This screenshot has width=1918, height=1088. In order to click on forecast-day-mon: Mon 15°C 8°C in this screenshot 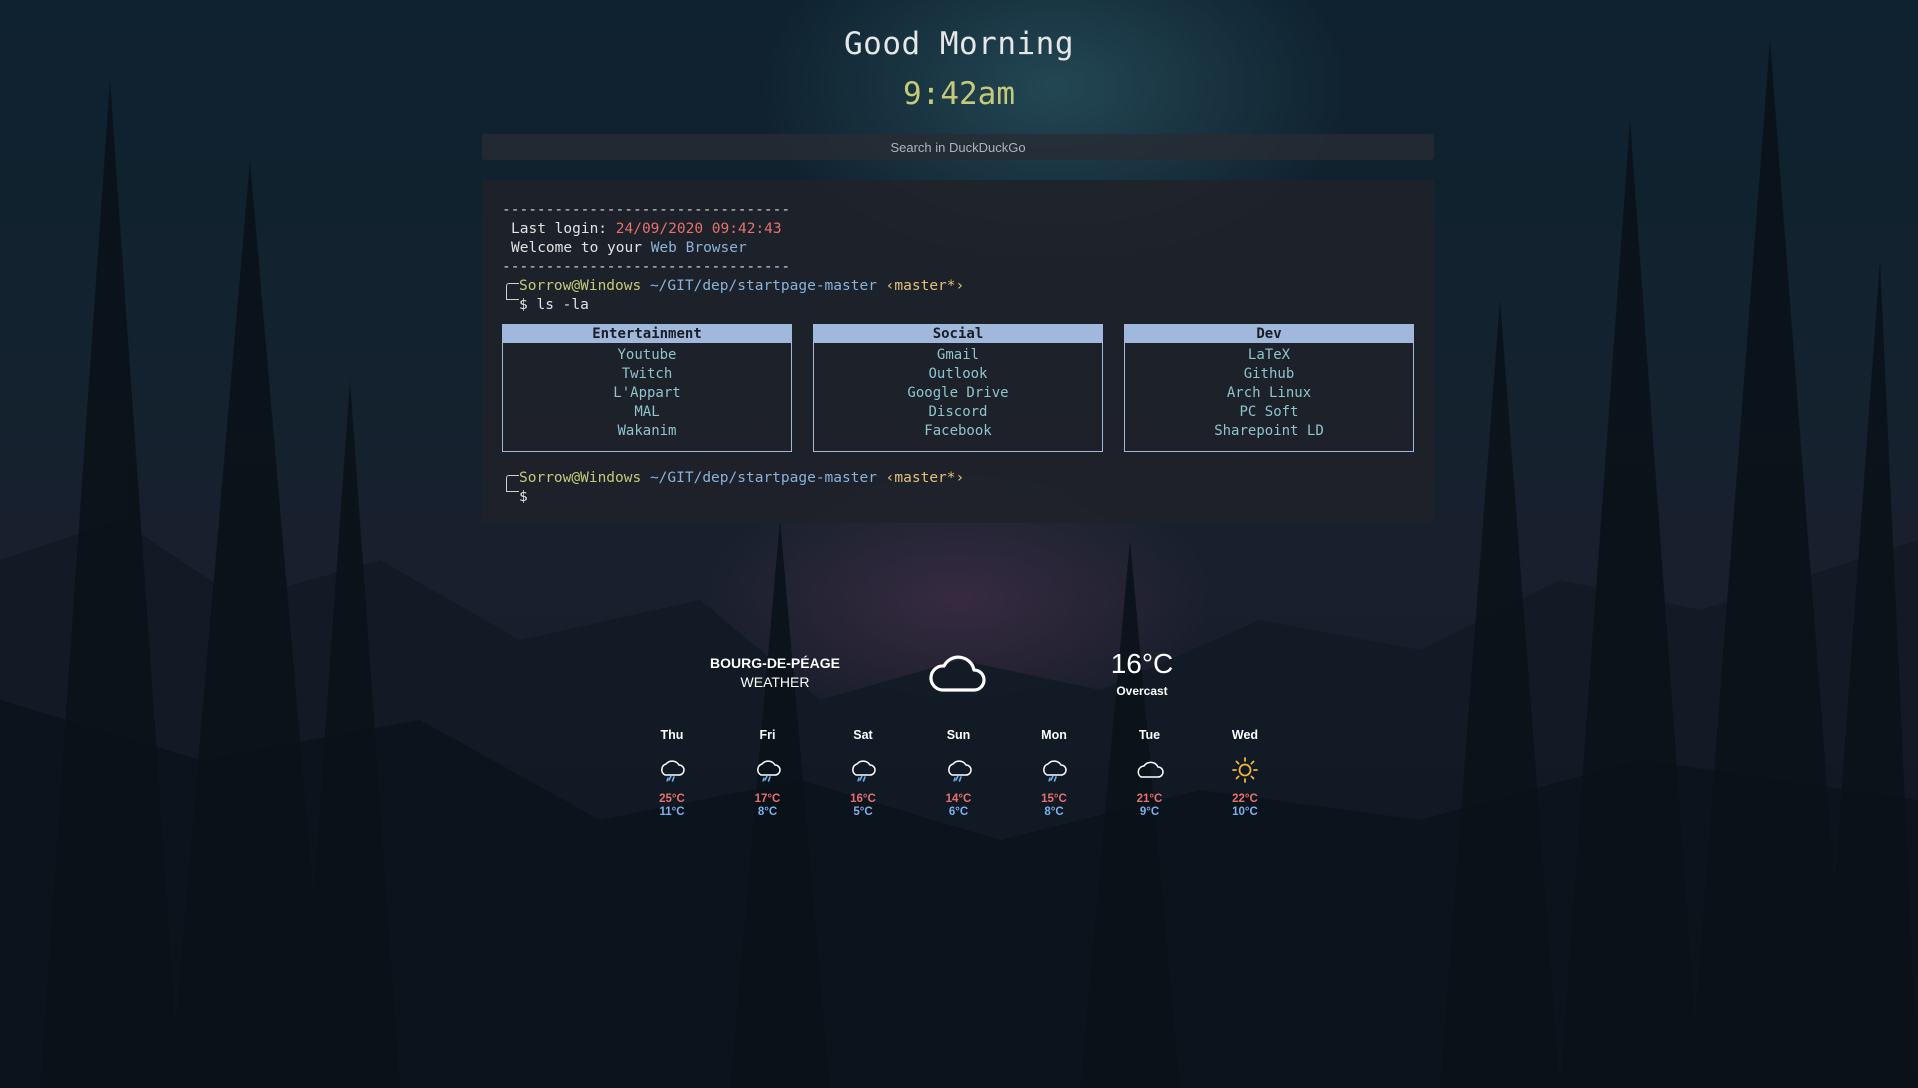, I will do `click(1054, 773)`.